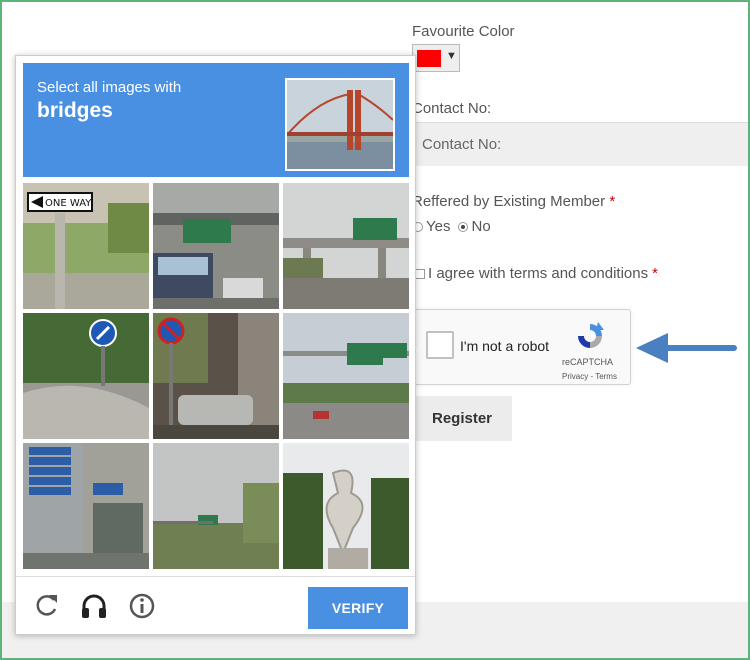 This screenshot has height=660, width=750. What do you see at coordinates (216, 120) in the screenshot?
I see `challenge-header: Select all images with bridges` at bounding box center [216, 120].